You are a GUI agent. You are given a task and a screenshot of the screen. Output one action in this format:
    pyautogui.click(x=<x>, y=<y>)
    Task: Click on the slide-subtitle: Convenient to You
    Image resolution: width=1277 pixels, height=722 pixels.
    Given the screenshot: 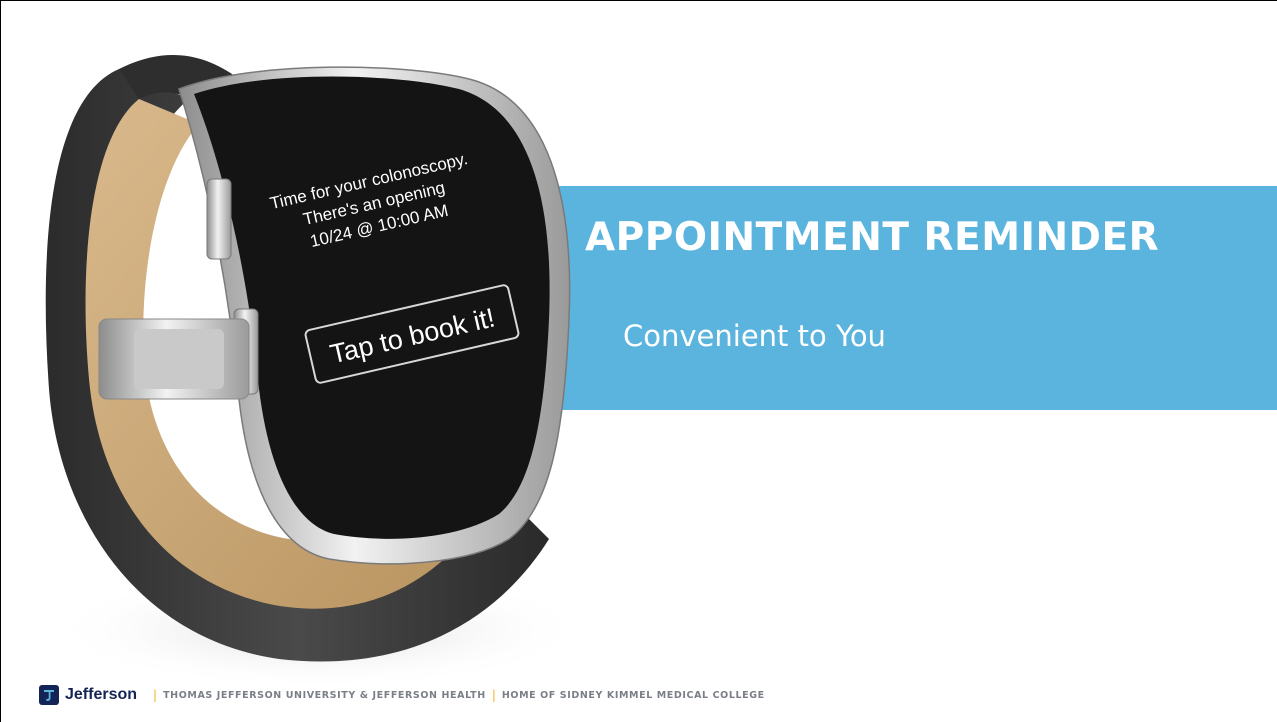 What is the action you would take?
    pyautogui.click(x=754, y=336)
    